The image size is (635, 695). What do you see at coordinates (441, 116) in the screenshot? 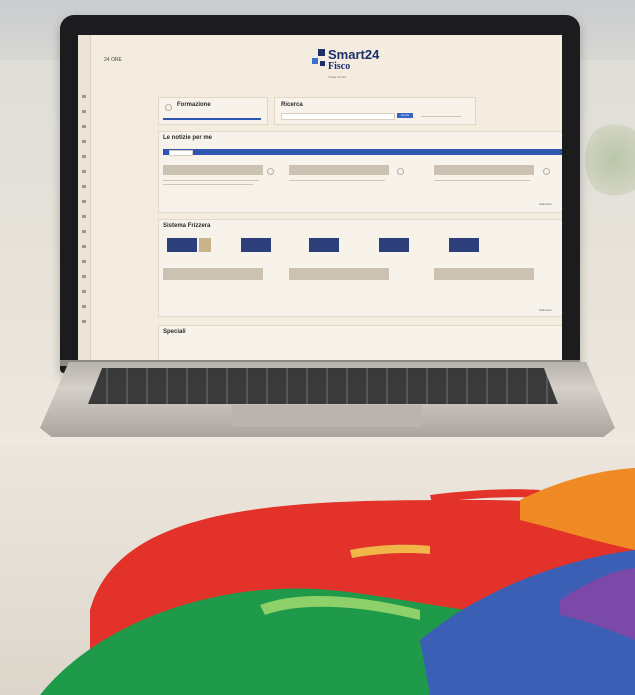
I see `filter-select` at bounding box center [441, 116].